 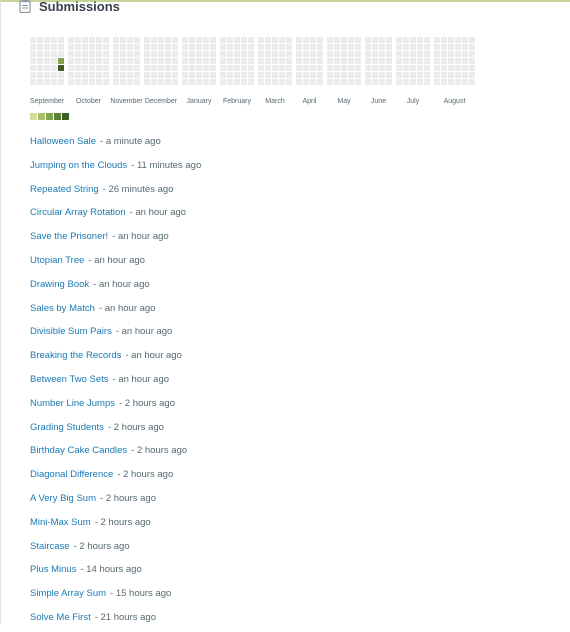 I want to click on list-item: Divisible Sum Pairs - an hour ago, so click(x=115, y=334).